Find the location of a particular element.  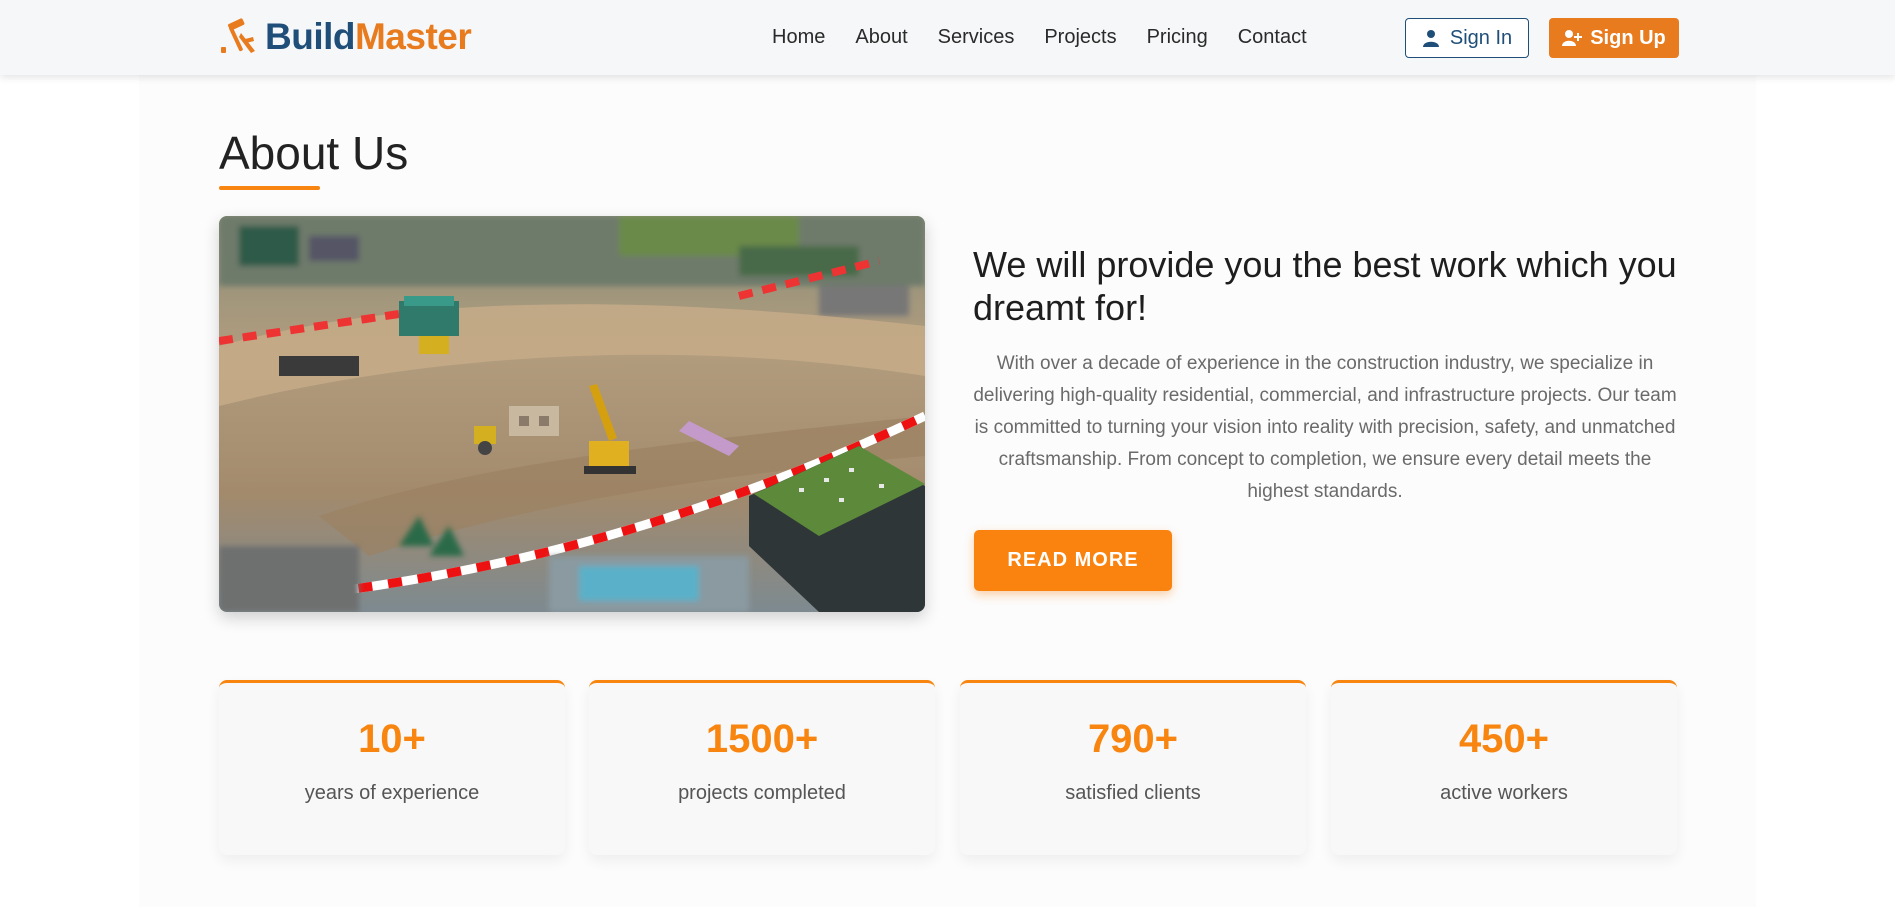

hammer-icon is located at coordinates (239, 37).